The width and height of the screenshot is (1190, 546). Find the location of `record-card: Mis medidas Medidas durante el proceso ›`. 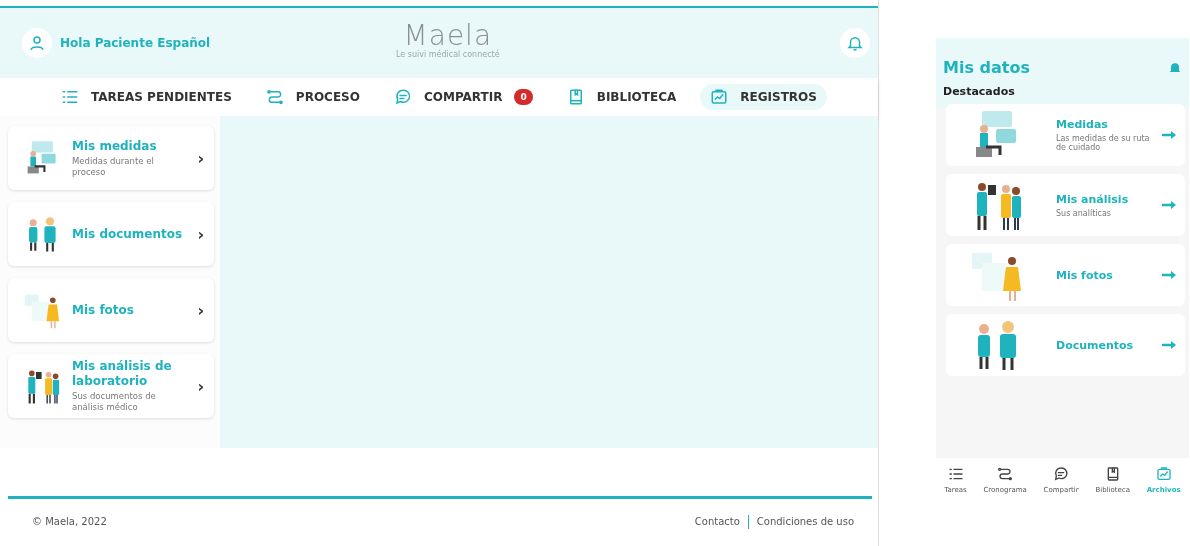

record-card: Mis medidas Medidas durante el proceso › is located at coordinates (111, 158).